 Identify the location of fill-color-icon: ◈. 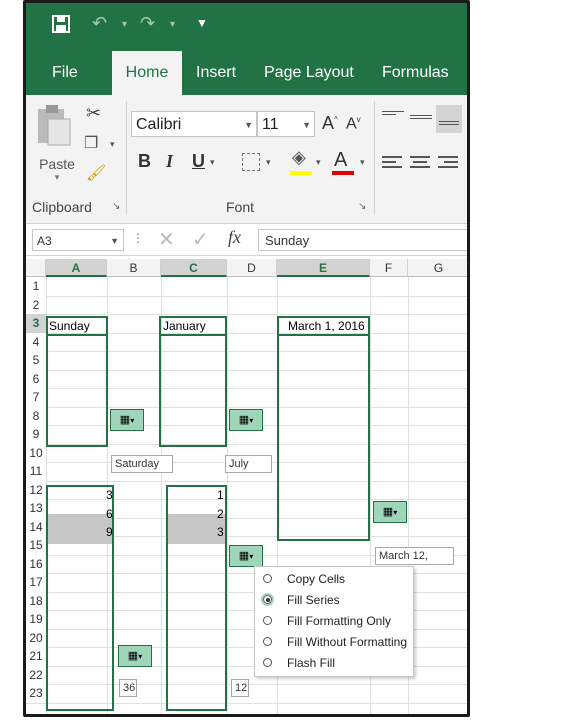
(299, 157).